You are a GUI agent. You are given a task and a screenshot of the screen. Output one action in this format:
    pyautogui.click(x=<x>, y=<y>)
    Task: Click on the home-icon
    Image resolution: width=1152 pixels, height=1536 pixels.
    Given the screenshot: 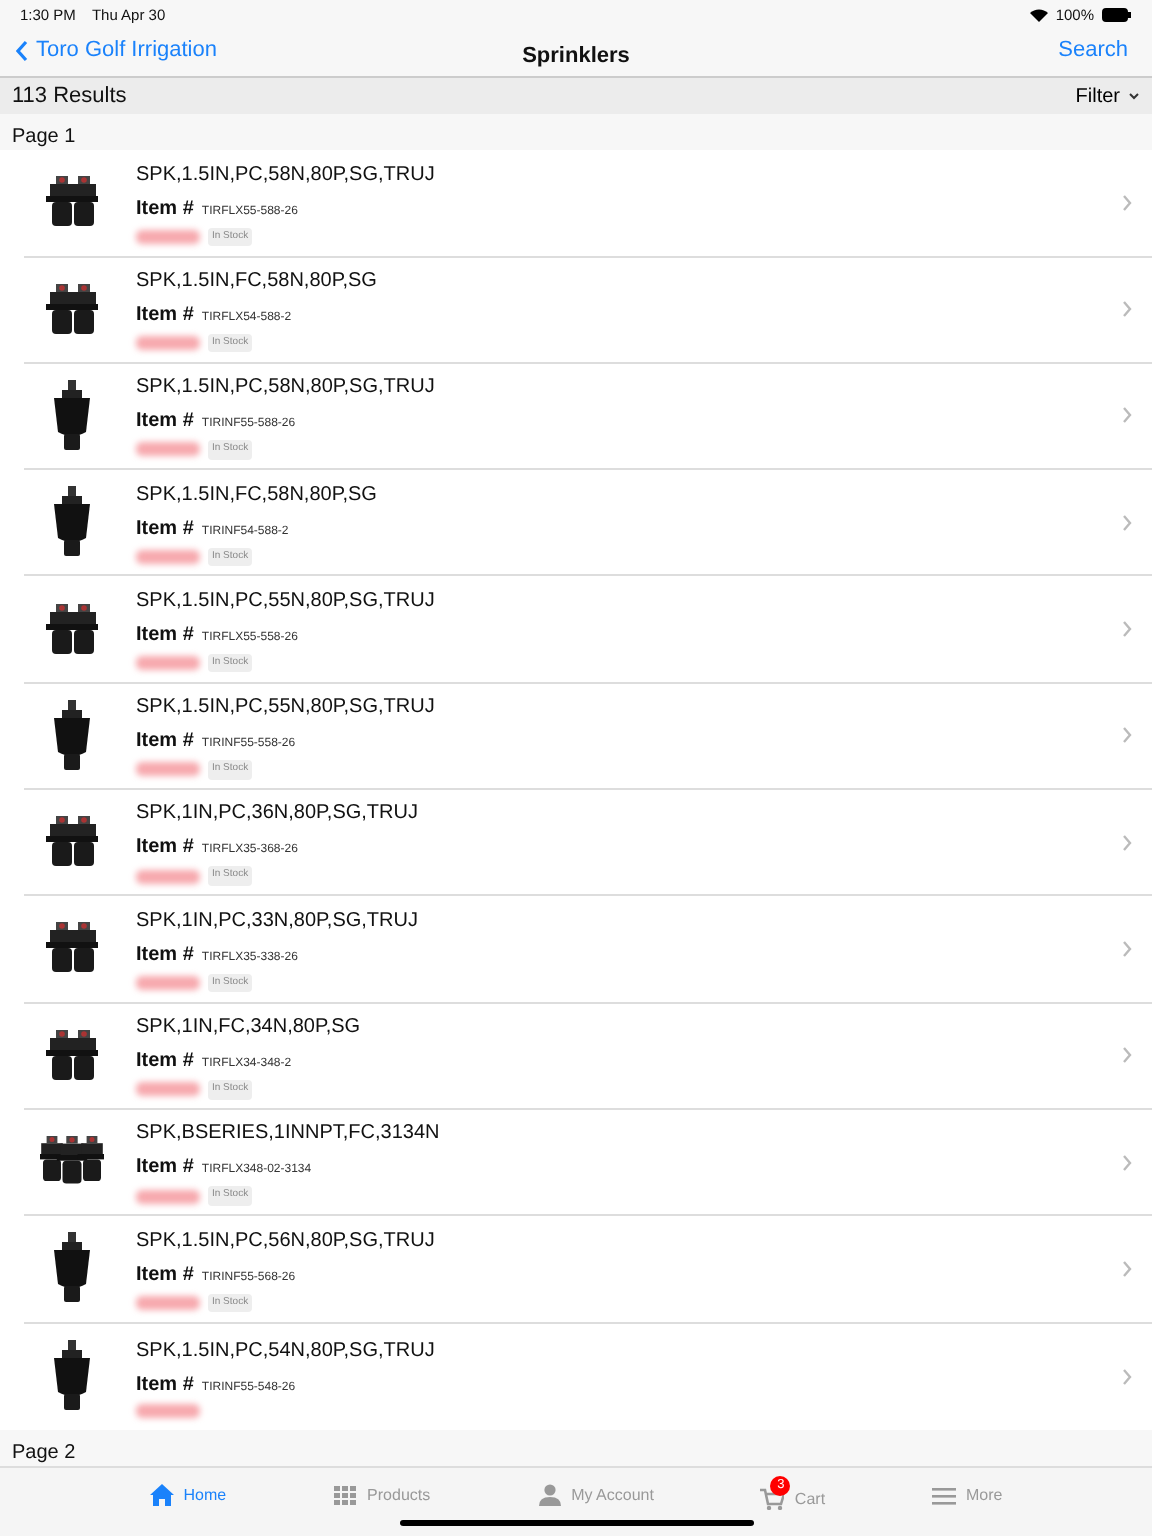 What is the action you would take?
    pyautogui.click(x=161, y=1495)
    